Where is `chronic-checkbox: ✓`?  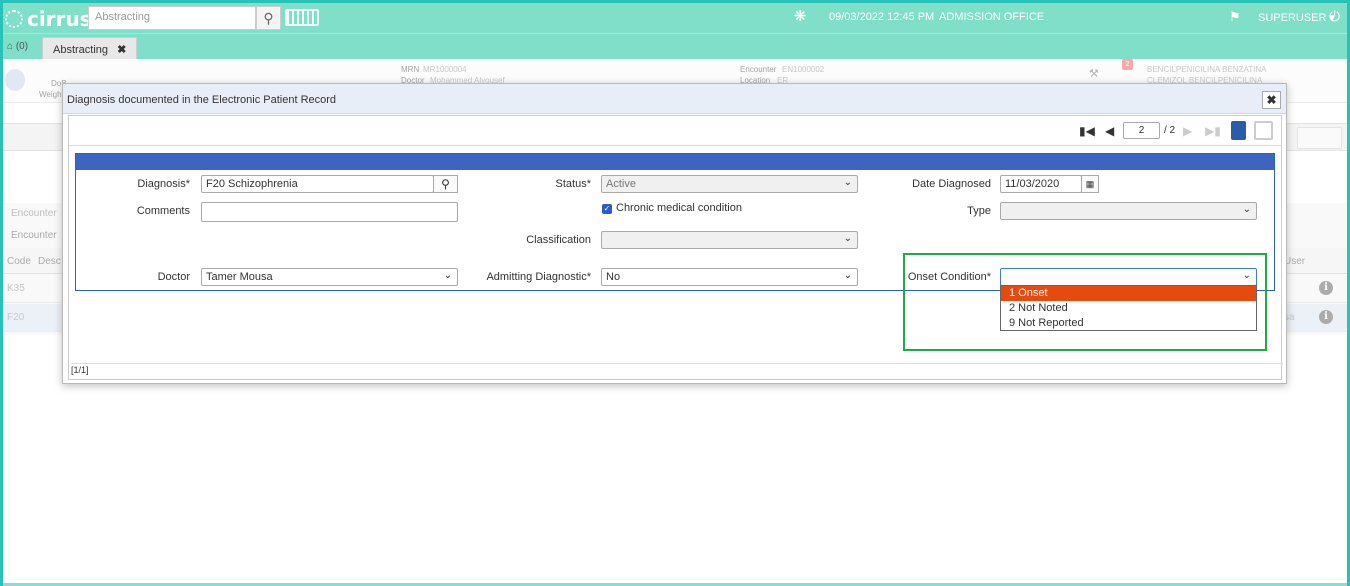 chronic-checkbox: ✓ is located at coordinates (607, 209).